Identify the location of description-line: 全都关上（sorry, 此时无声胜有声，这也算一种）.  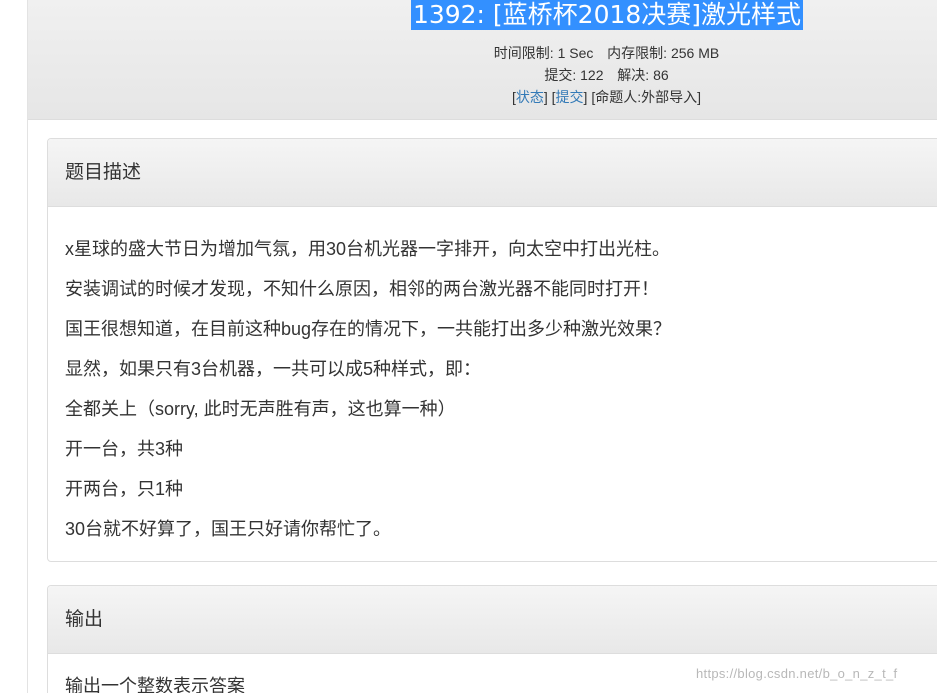
(260, 409).